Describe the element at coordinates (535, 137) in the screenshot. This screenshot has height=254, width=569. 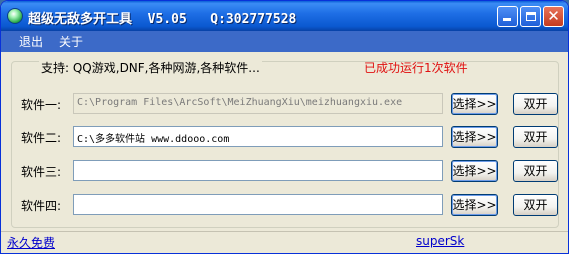
I see `software-2-dual-button: 双开` at that location.